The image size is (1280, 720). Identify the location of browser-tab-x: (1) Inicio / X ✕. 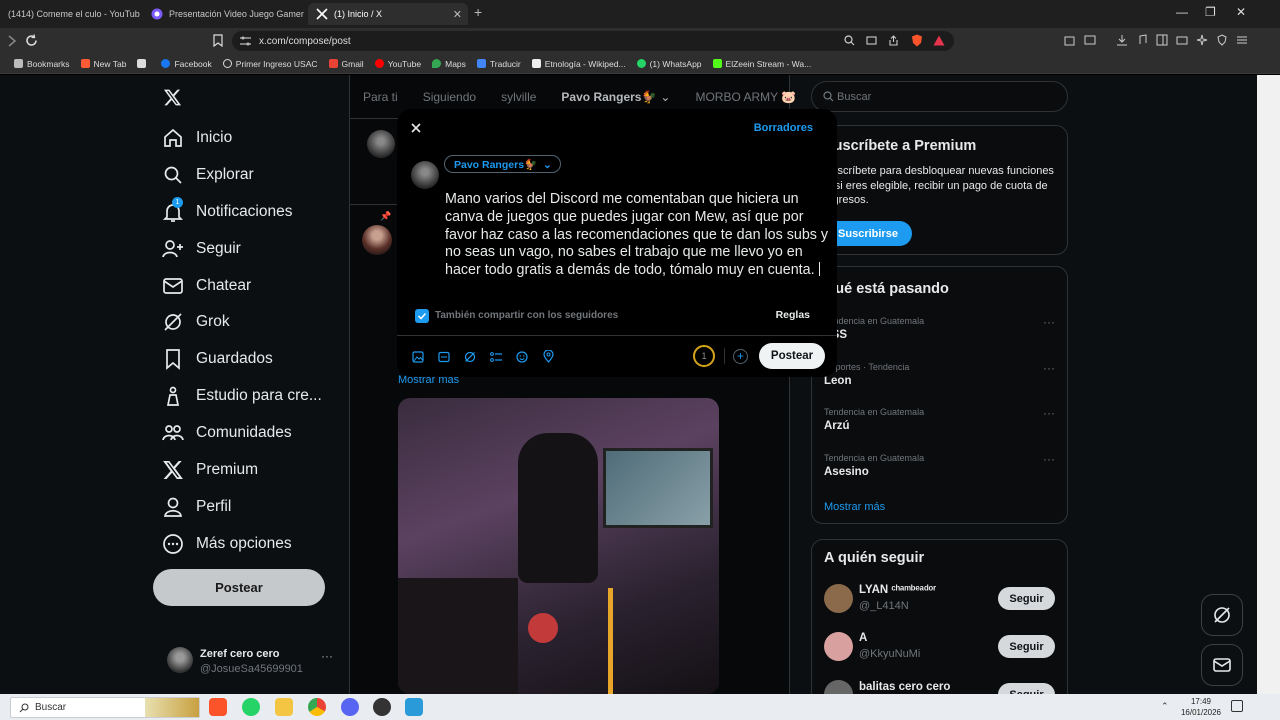
(388, 14).